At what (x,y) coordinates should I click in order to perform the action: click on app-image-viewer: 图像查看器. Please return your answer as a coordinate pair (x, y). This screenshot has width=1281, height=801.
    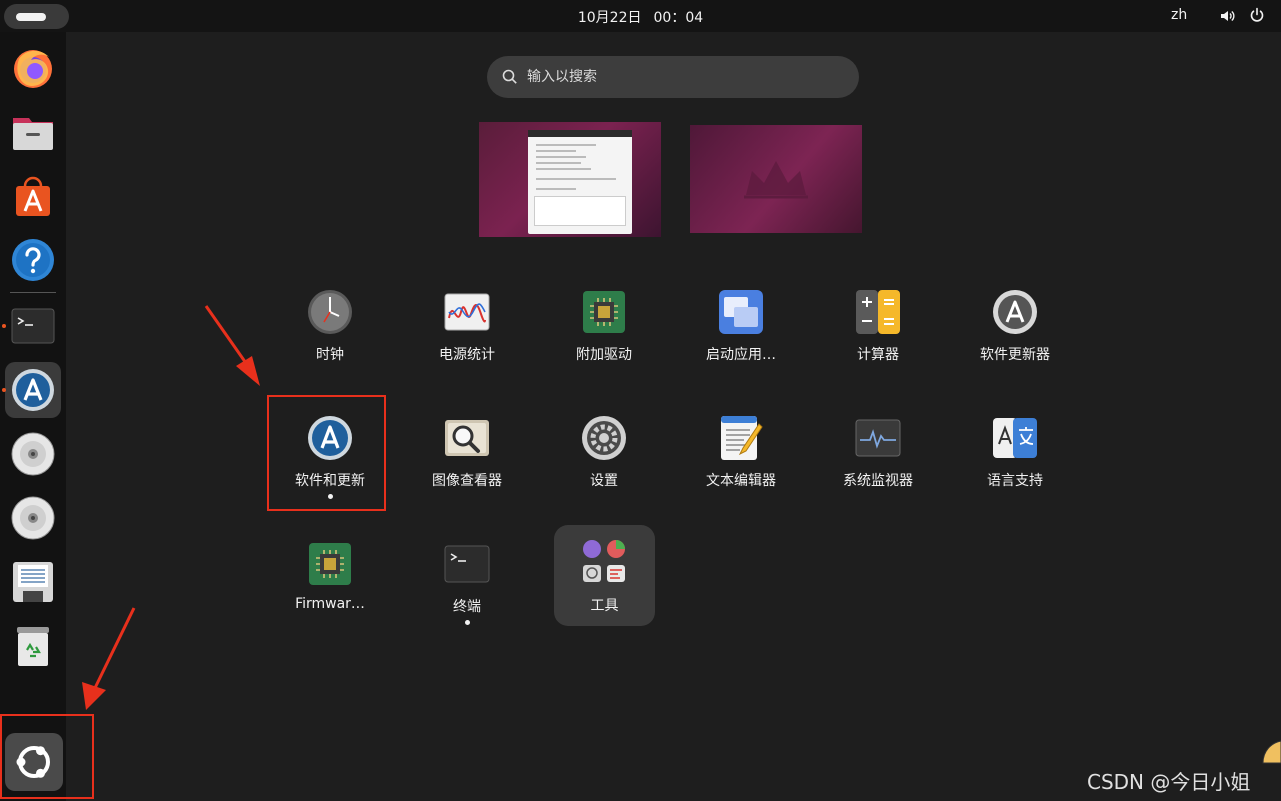
    Looking at the image, I should click on (467, 454).